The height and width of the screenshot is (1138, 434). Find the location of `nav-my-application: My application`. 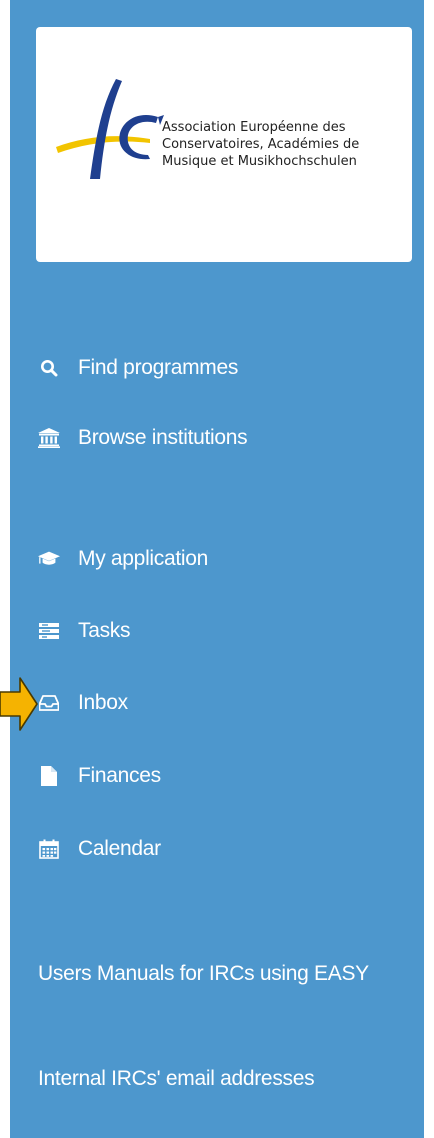

nav-my-application: My application is located at coordinates (123, 559).